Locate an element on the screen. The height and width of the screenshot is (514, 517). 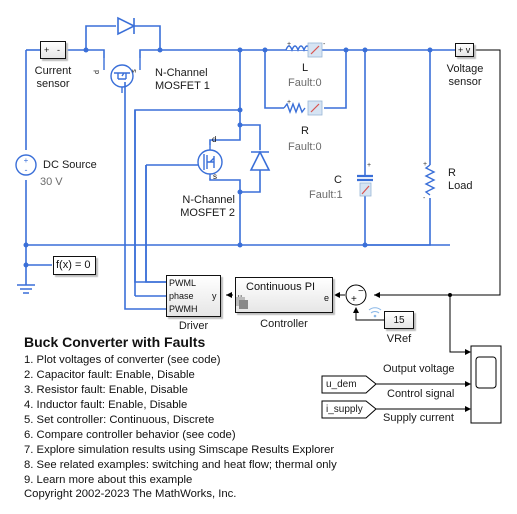
mosfet2-label-line1: N-Channel is located at coordinates (208, 200).